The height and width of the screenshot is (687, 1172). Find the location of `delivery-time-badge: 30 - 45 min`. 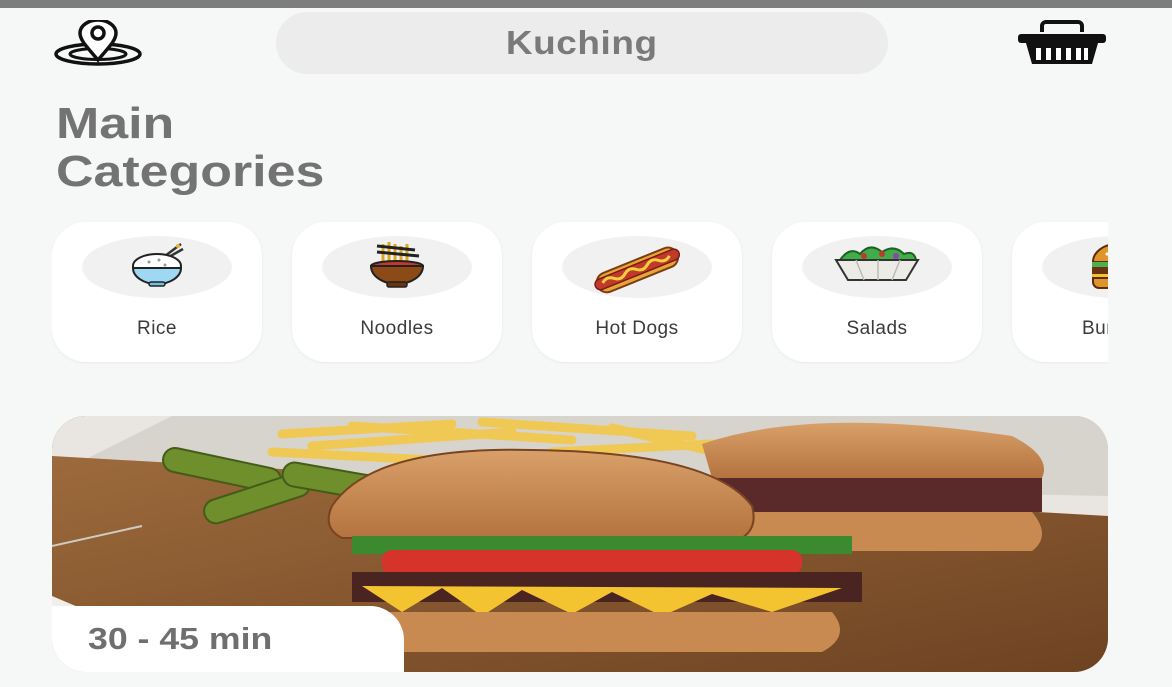

delivery-time-badge: 30 - 45 min is located at coordinates (228, 639).